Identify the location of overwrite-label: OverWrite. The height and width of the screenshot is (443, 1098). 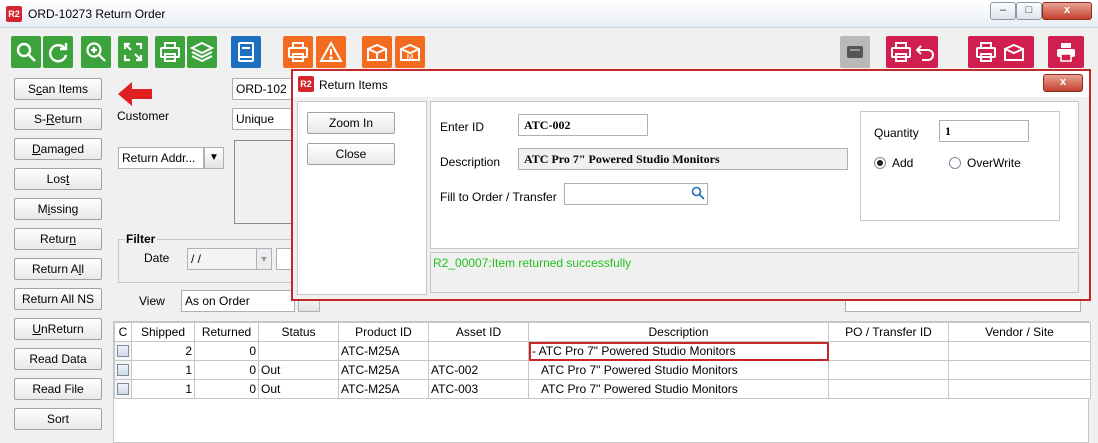
(994, 163).